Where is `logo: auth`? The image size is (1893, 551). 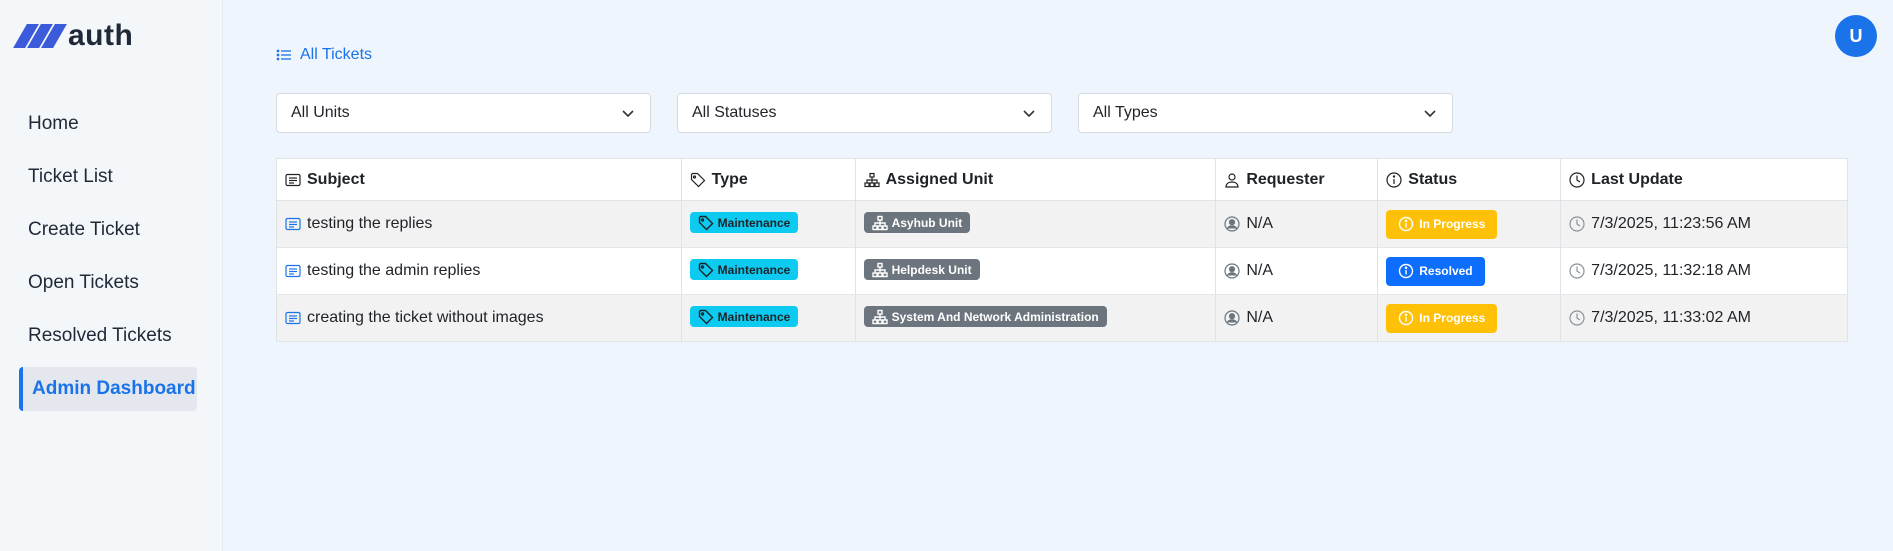 logo: auth is located at coordinates (73, 36).